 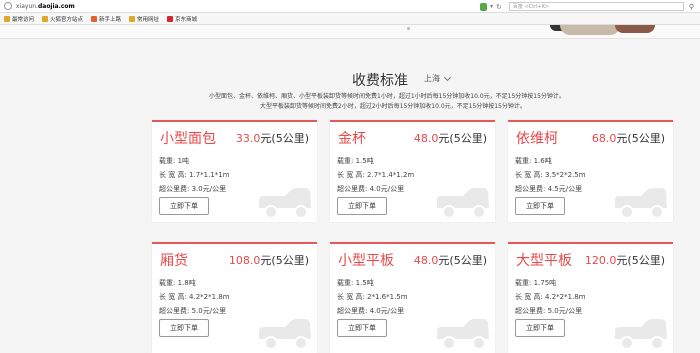 I want to click on vehicle-name: 大型平板, so click(x=544, y=261).